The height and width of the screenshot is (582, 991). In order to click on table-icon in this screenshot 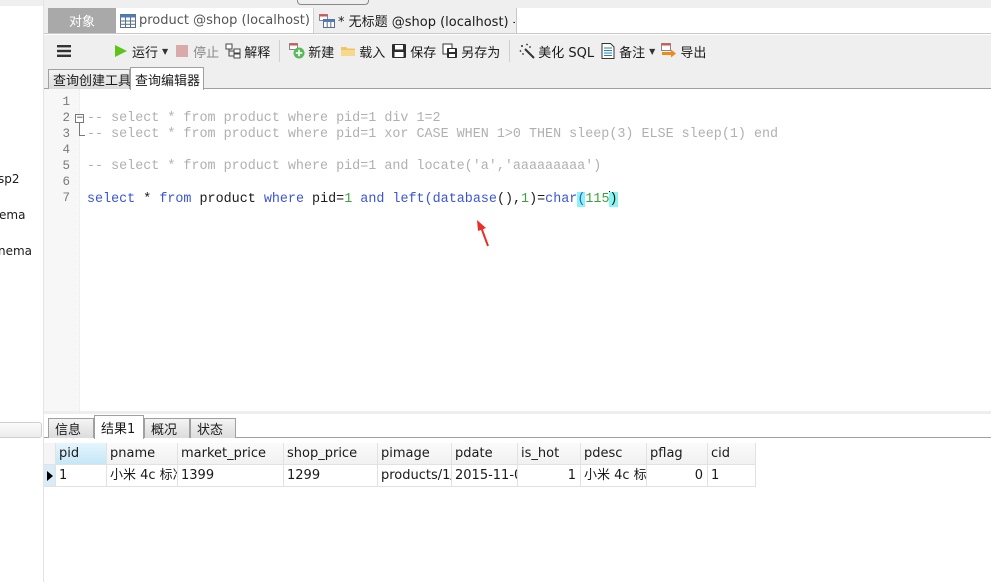, I will do `click(128, 20)`.